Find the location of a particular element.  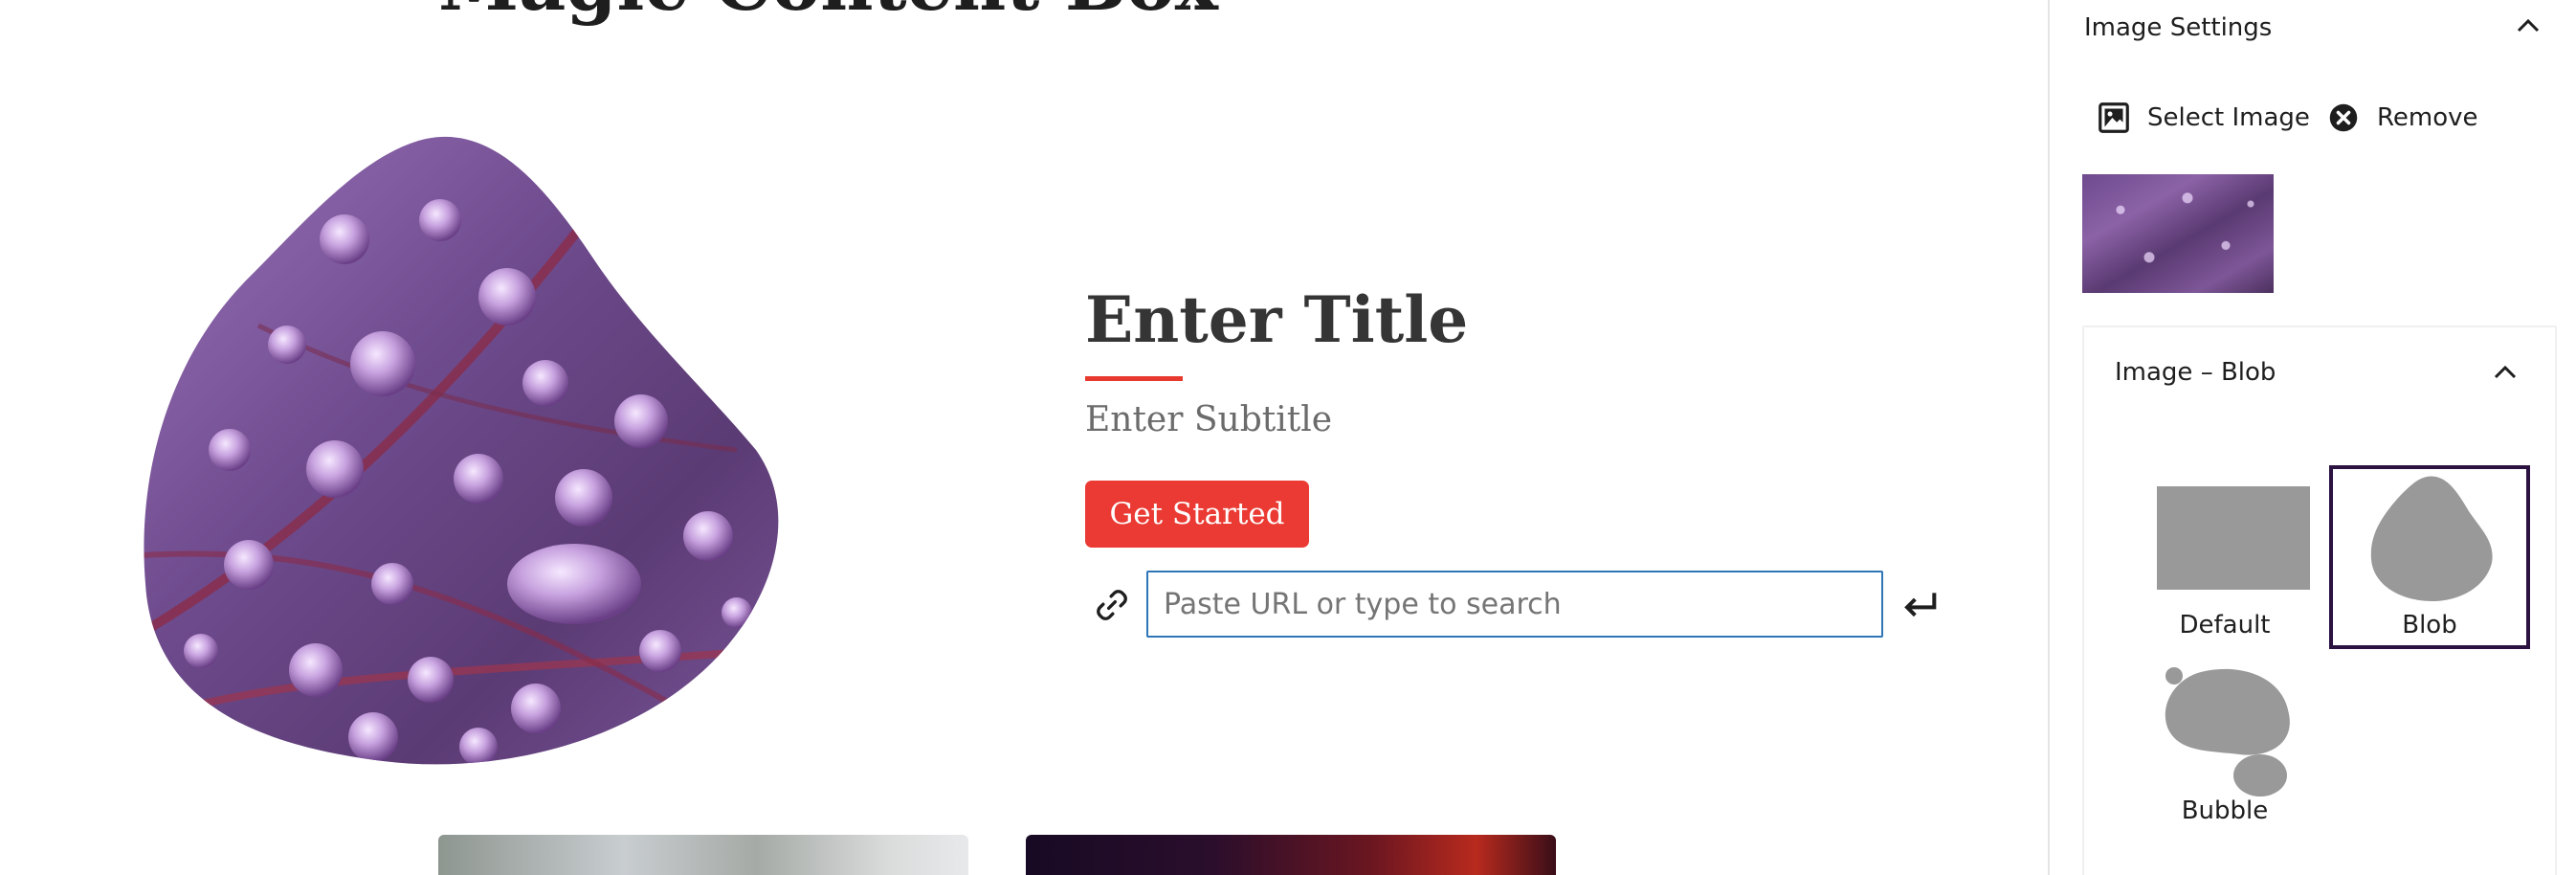

remove-circle-icon is located at coordinates (2343, 117).